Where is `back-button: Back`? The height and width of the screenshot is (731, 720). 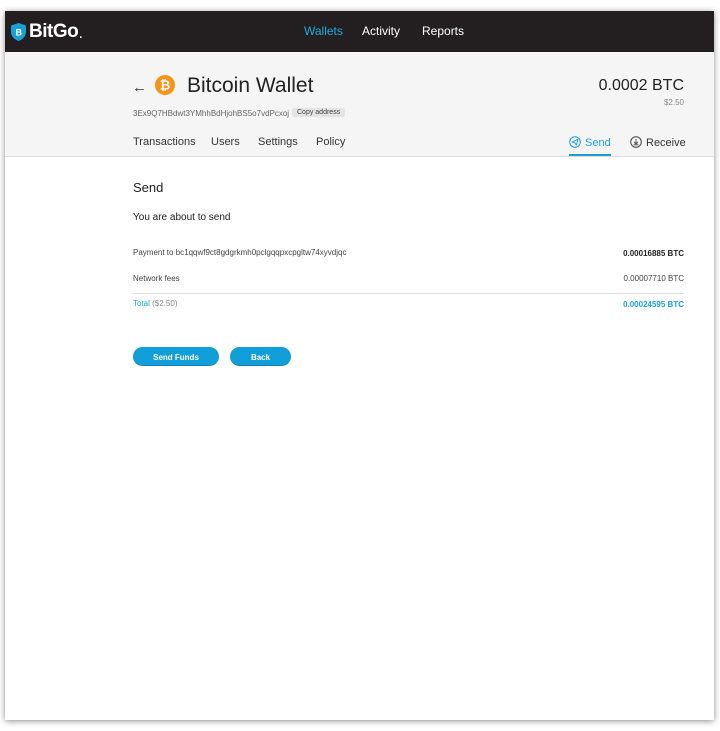
back-button: Back is located at coordinates (260, 356).